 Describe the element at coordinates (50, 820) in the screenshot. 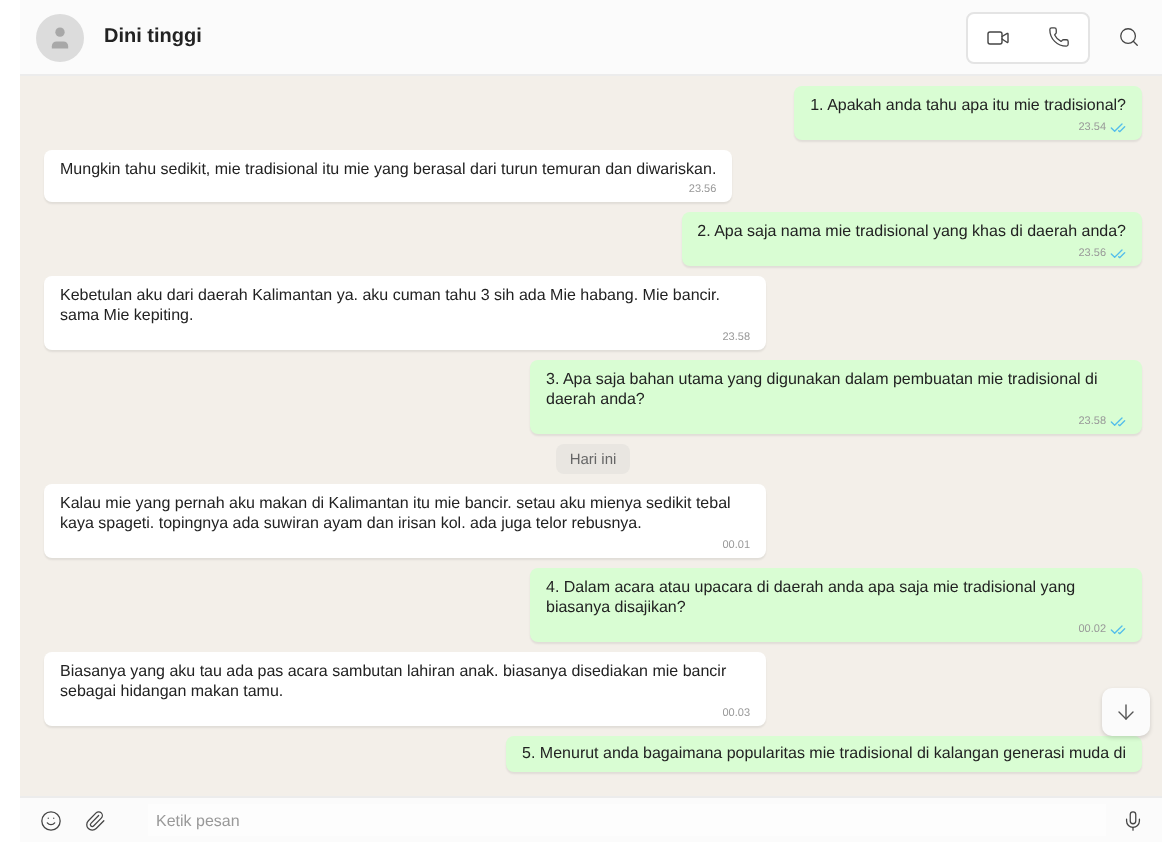

I see `smiley-icon` at that location.